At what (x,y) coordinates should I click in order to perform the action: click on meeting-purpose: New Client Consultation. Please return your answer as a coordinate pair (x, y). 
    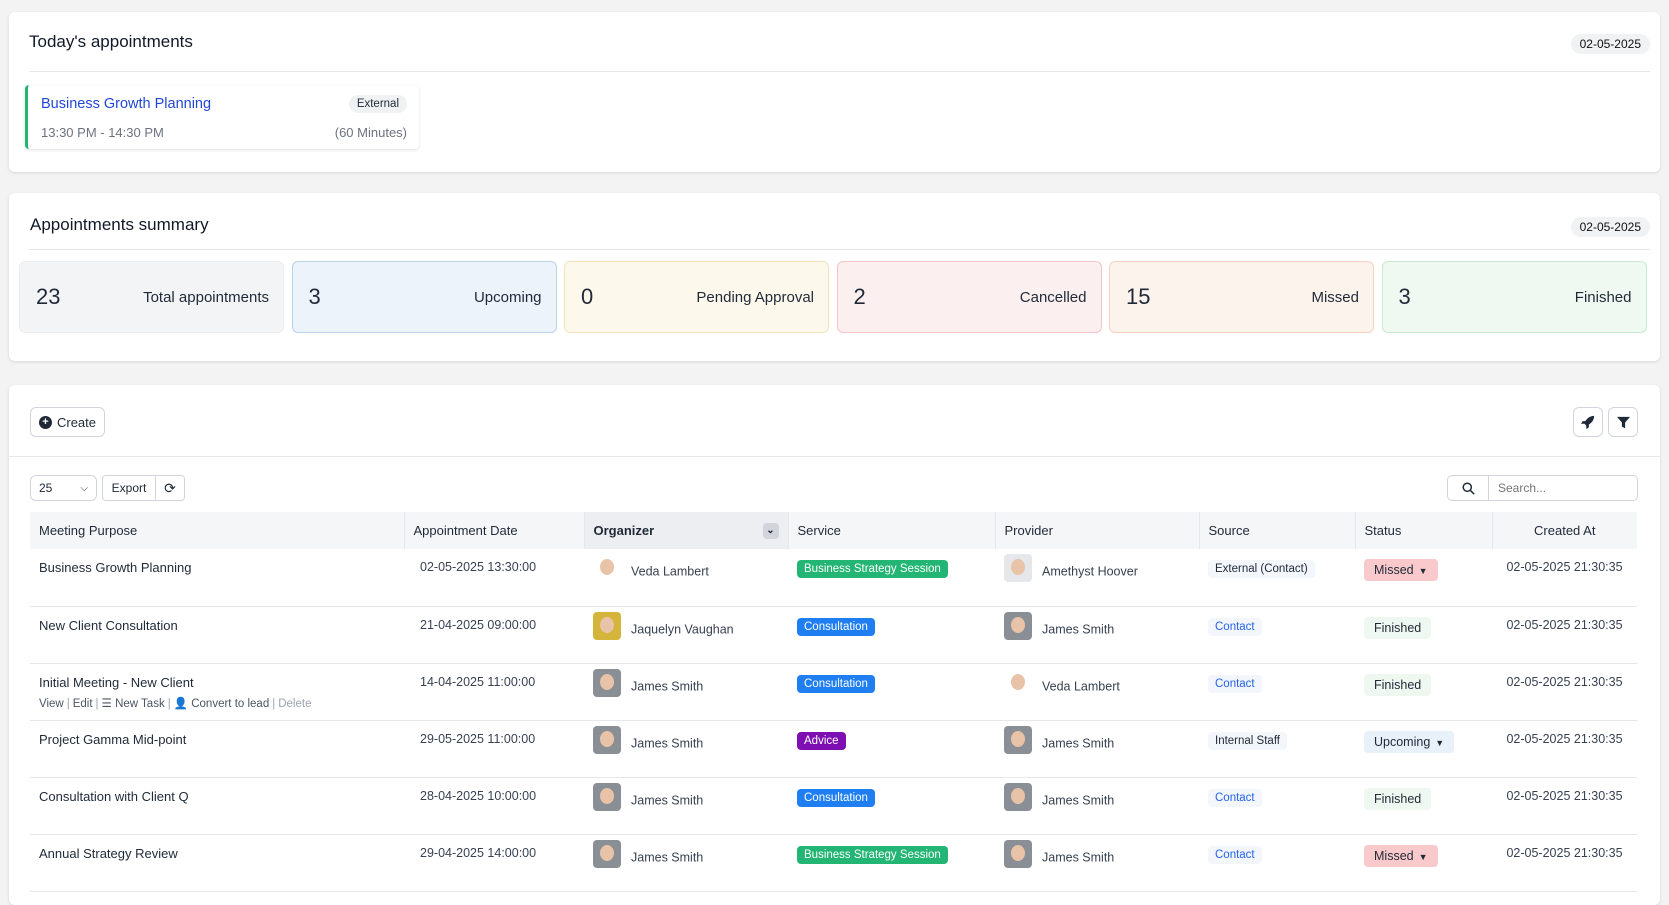
    Looking at the image, I should click on (108, 625).